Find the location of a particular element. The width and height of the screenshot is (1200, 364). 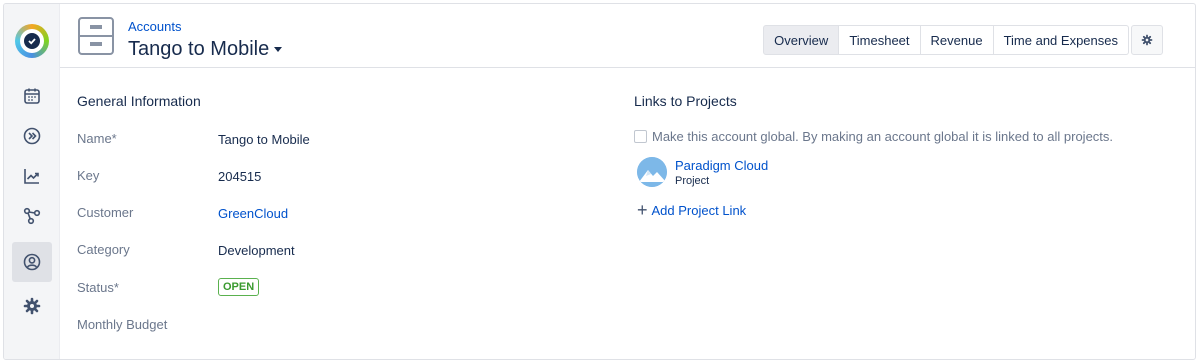

sidebar-item-forward is located at coordinates (32, 136).